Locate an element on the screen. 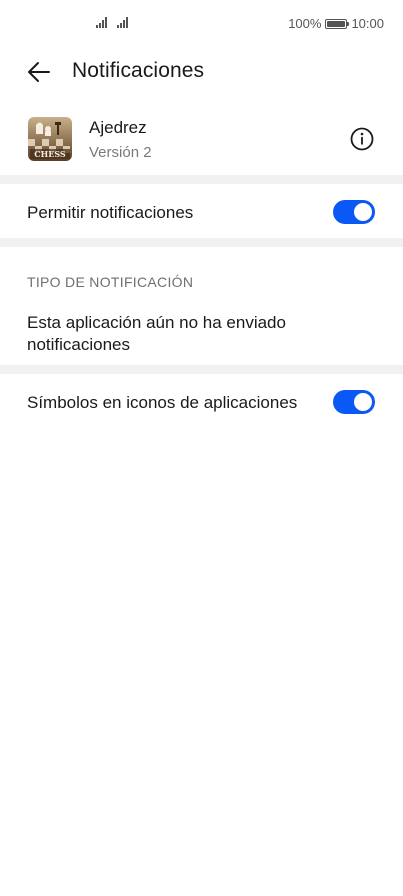 The width and height of the screenshot is (403, 896). app-name: Ajedrez is located at coordinates (118, 127).